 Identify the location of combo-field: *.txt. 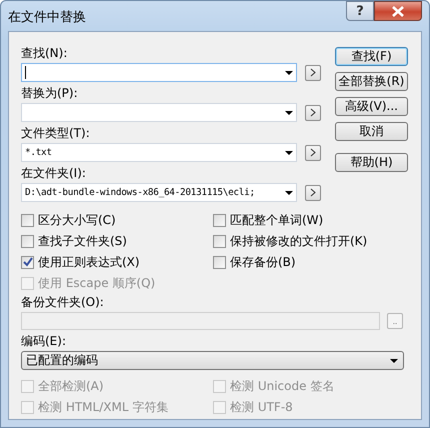
(159, 152).